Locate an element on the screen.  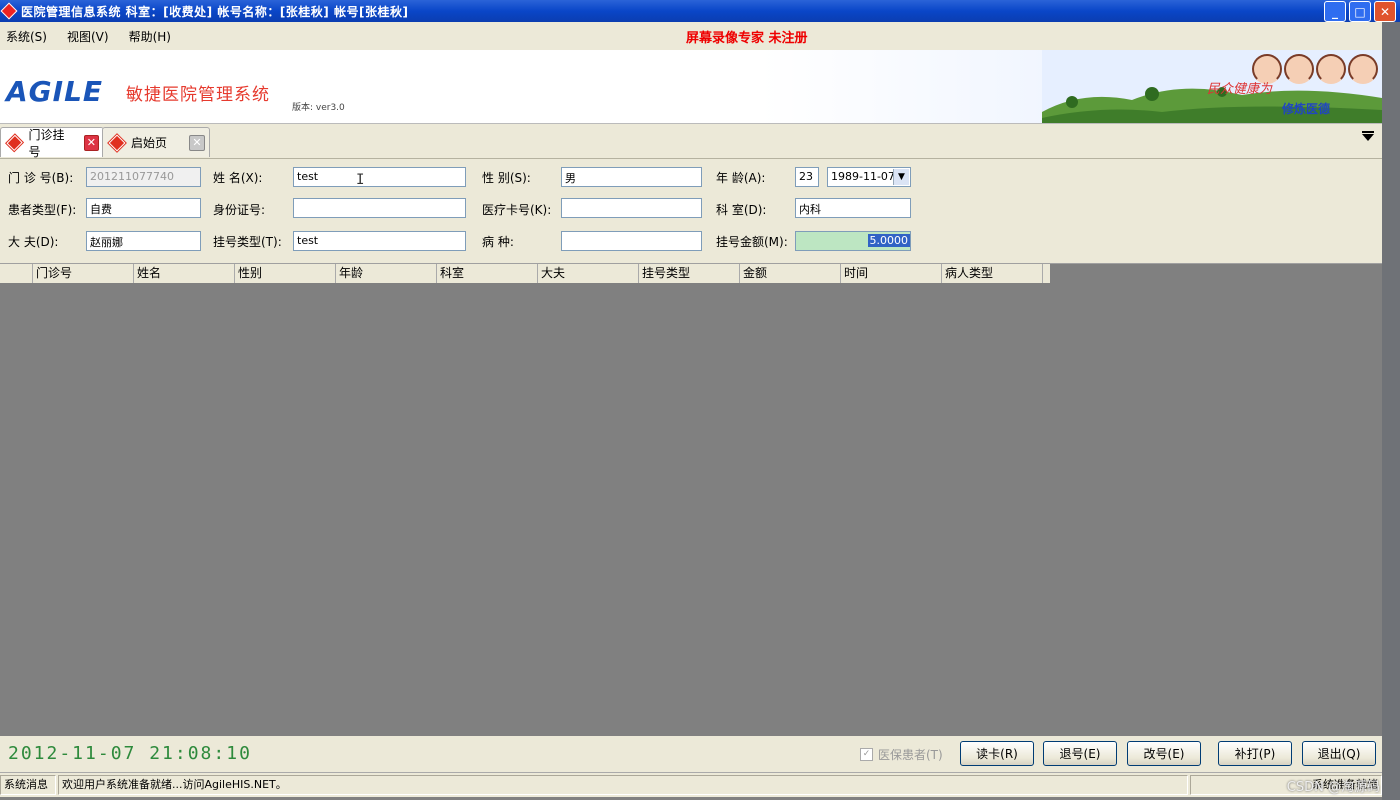
registration-type-field: test is located at coordinates (379, 241).